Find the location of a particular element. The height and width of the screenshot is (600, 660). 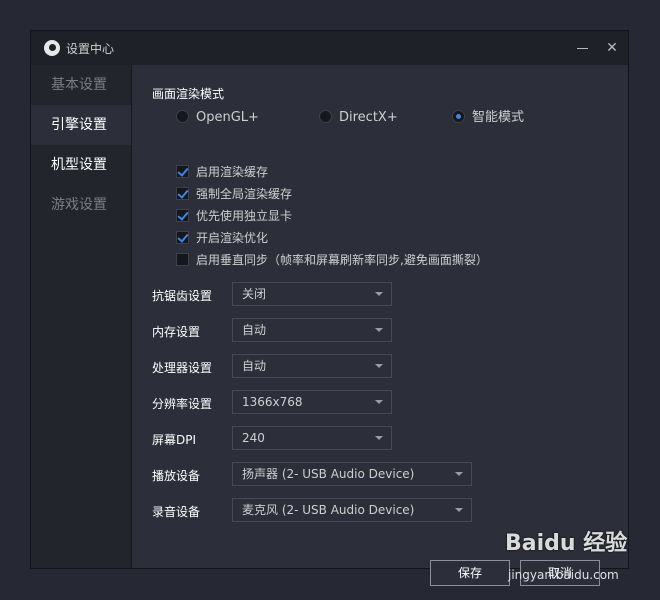

checkbox-label: 启用渲染缓存 is located at coordinates (232, 172).